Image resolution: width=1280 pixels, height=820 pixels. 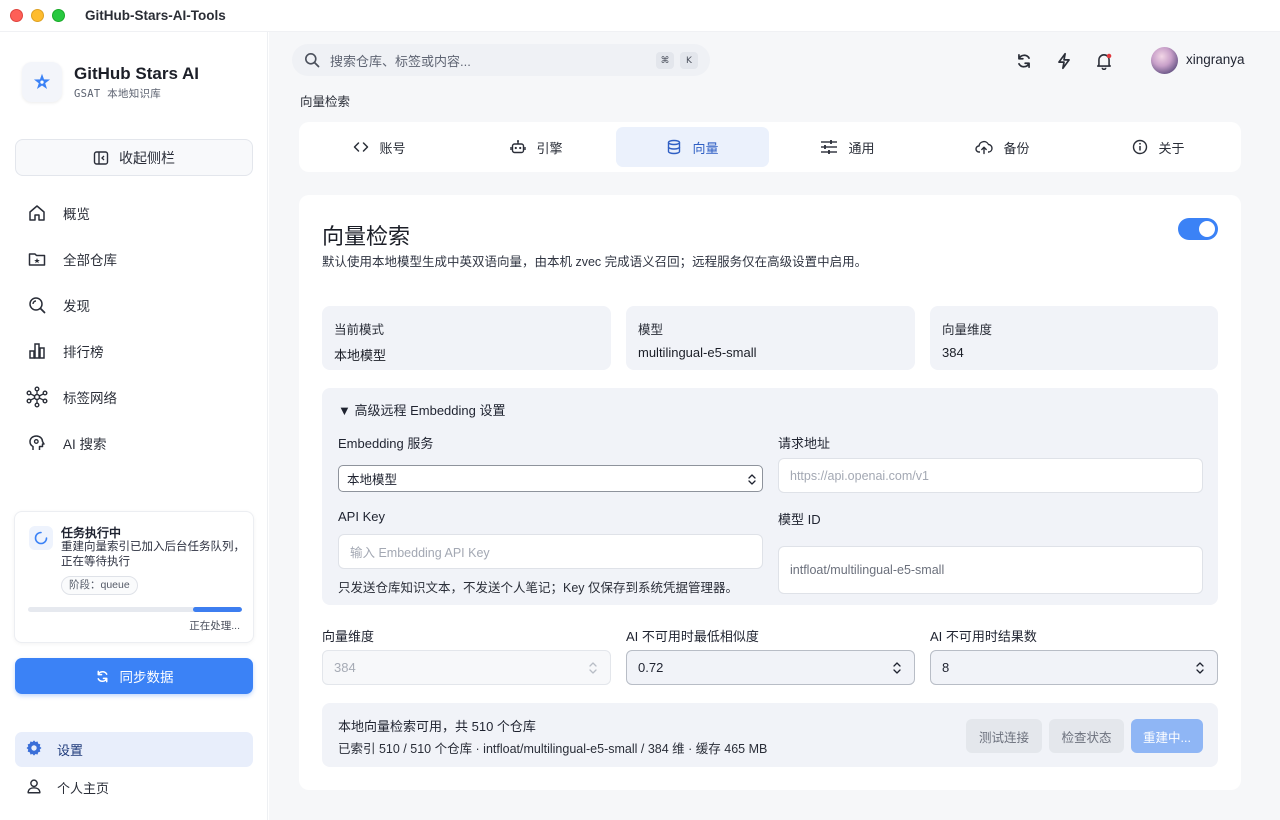 What do you see at coordinates (689, 60) in the screenshot?
I see `shortcut-k-key: K` at bounding box center [689, 60].